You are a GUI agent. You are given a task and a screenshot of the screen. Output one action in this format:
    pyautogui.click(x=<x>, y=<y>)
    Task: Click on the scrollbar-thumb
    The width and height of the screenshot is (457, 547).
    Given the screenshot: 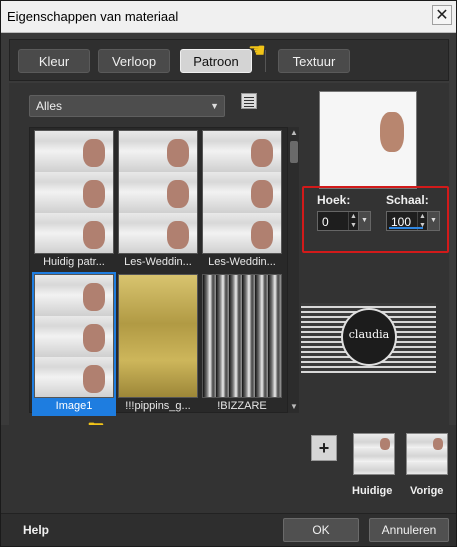 What is the action you would take?
    pyautogui.click(x=294, y=152)
    